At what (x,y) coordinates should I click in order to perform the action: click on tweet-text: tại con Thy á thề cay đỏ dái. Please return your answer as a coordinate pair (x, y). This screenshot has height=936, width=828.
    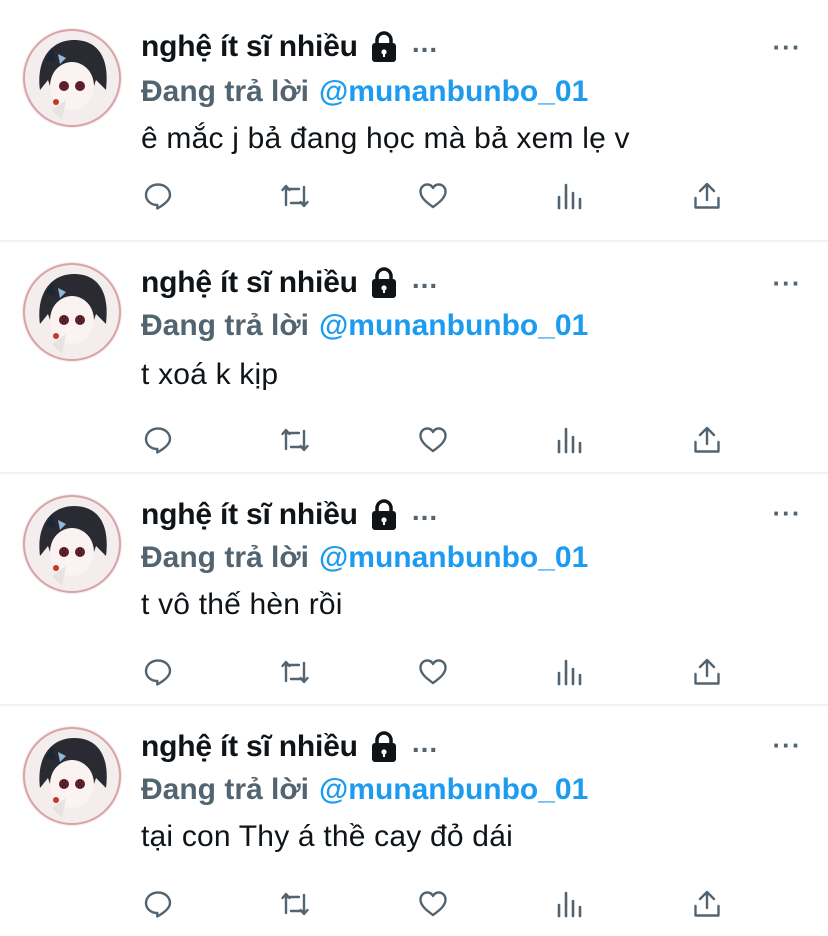
    Looking at the image, I should click on (327, 836).